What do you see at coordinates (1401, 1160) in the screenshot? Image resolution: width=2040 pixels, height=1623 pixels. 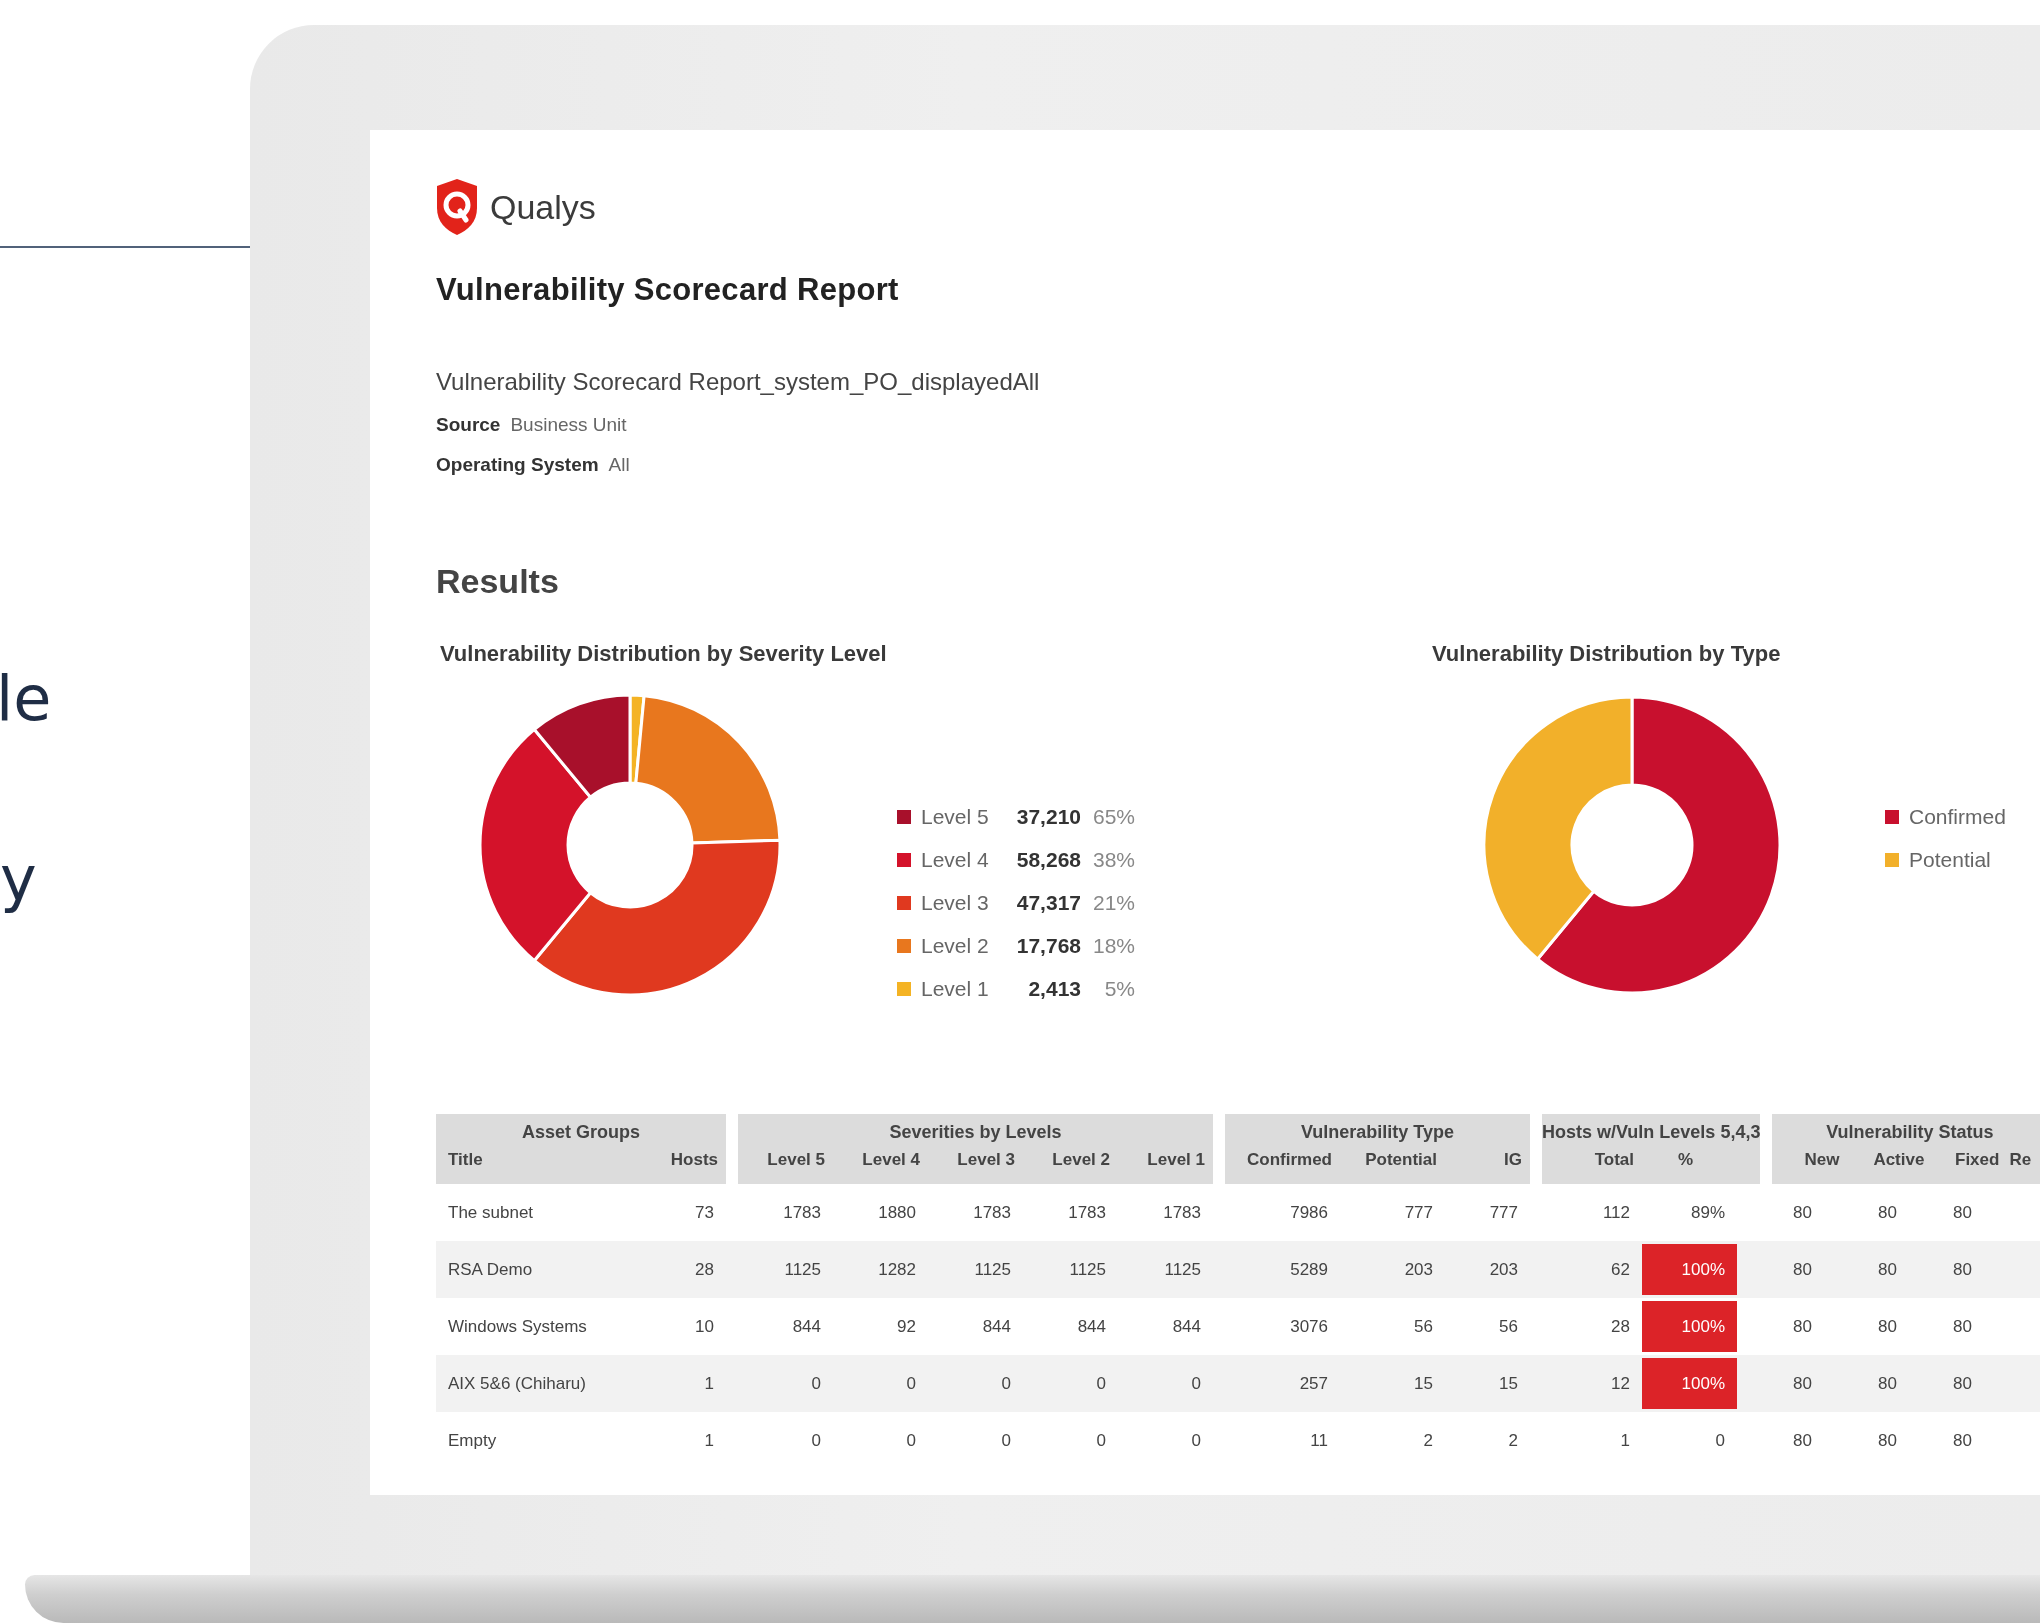 I see `column-header: Potential` at bounding box center [1401, 1160].